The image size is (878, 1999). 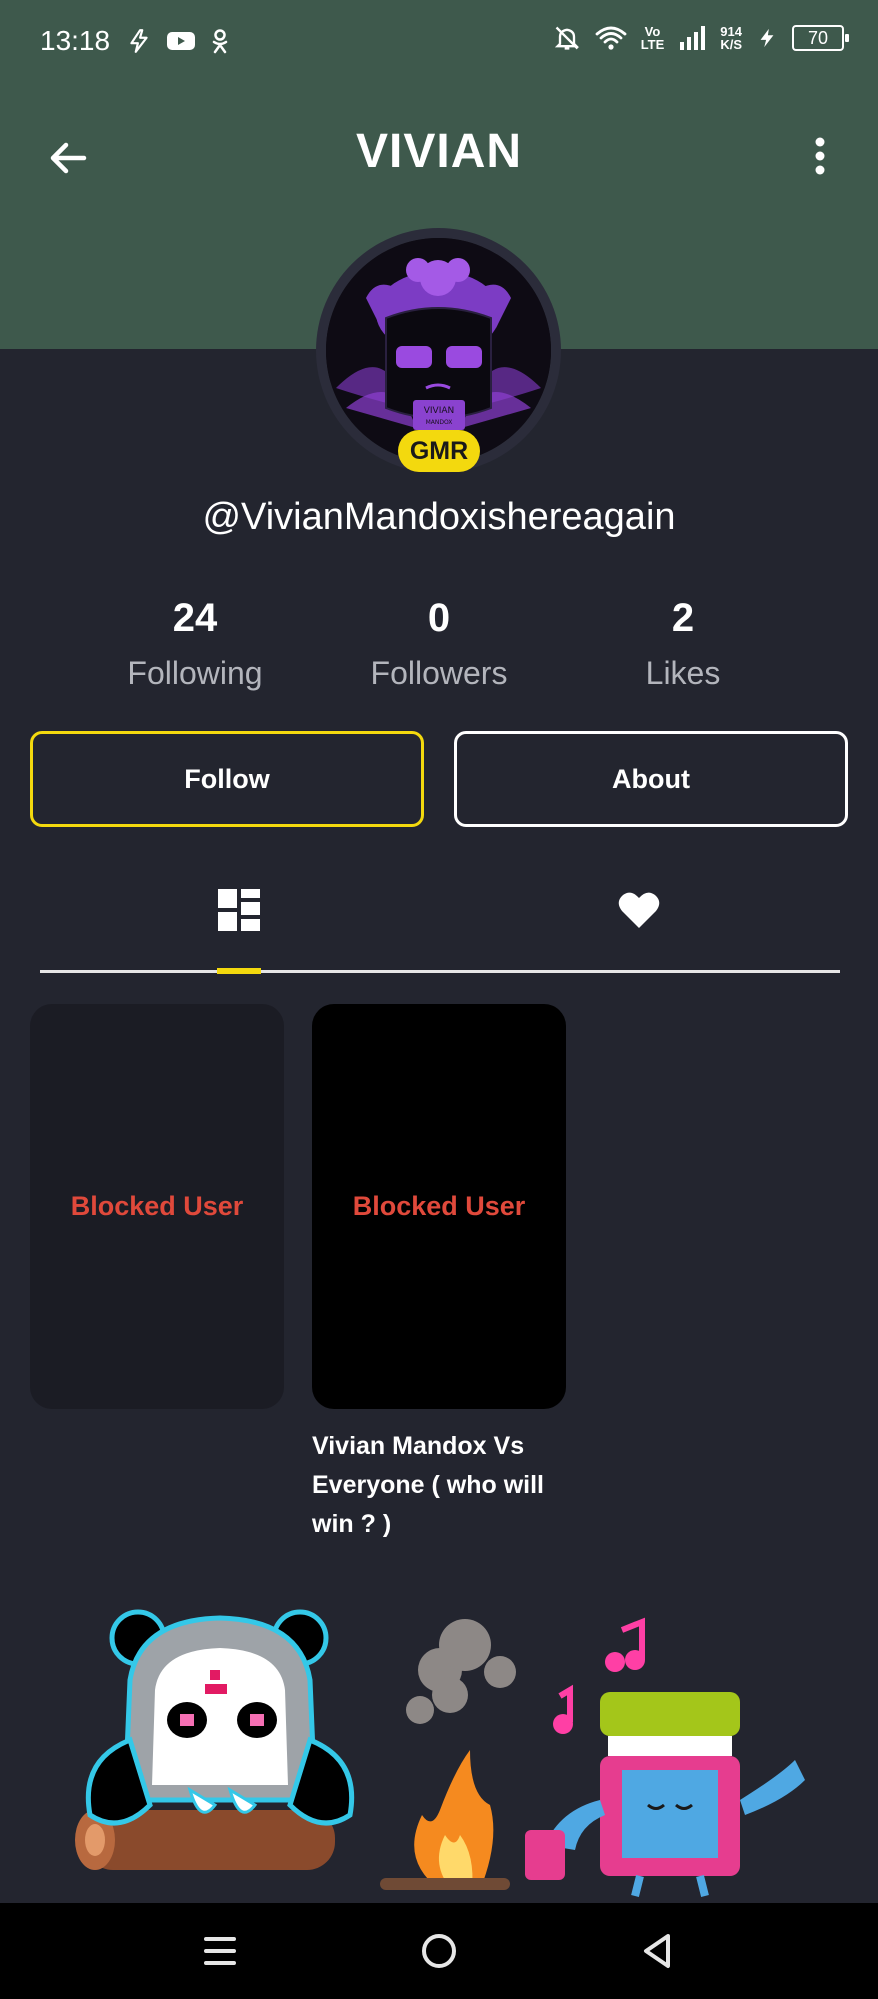 What do you see at coordinates (195, 644) in the screenshot?
I see `stat-following: 24 Following` at bounding box center [195, 644].